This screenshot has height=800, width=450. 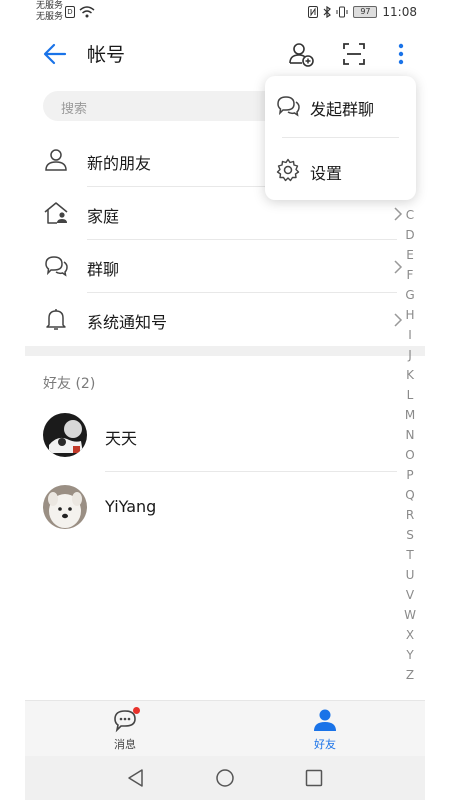 I want to click on menu-item-label: 系统通知号, so click(x=127, y=322).